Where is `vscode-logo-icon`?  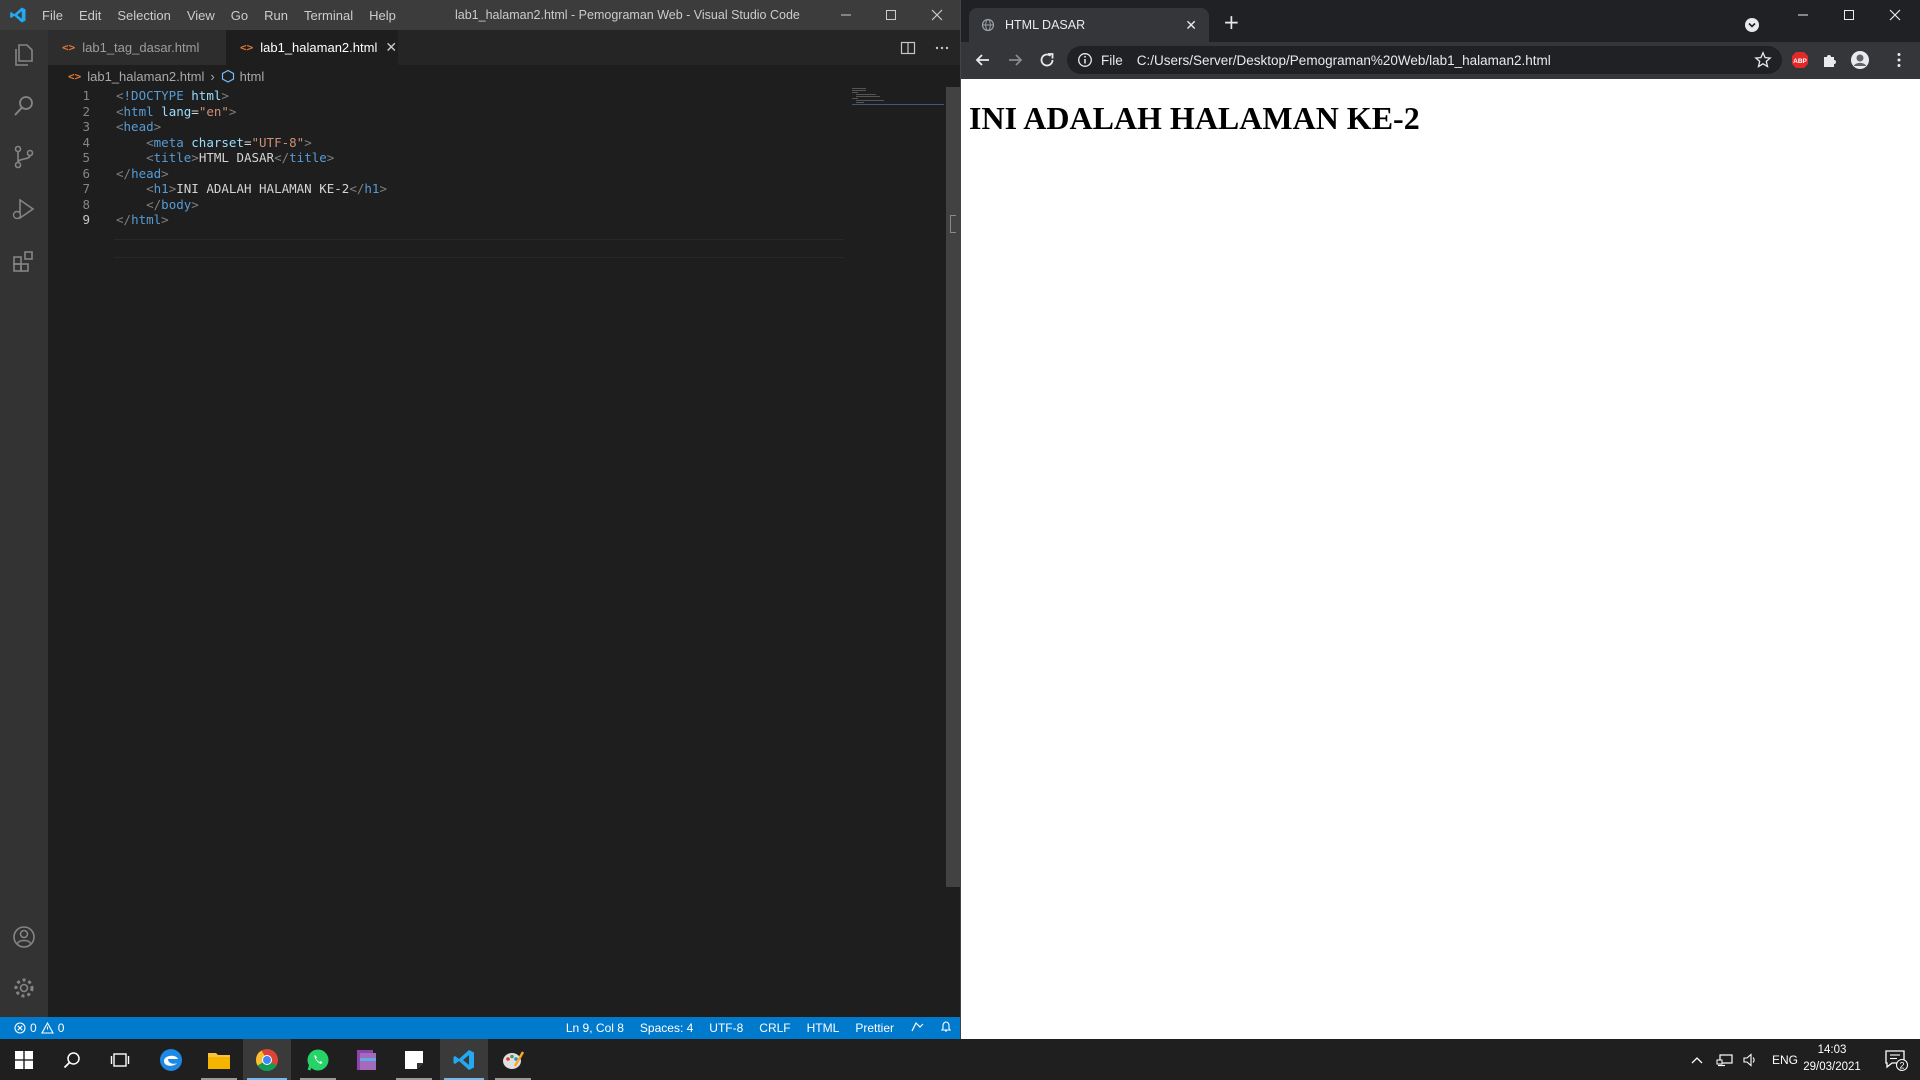
vscode-logo-icon is located at coordinates (18, 15).